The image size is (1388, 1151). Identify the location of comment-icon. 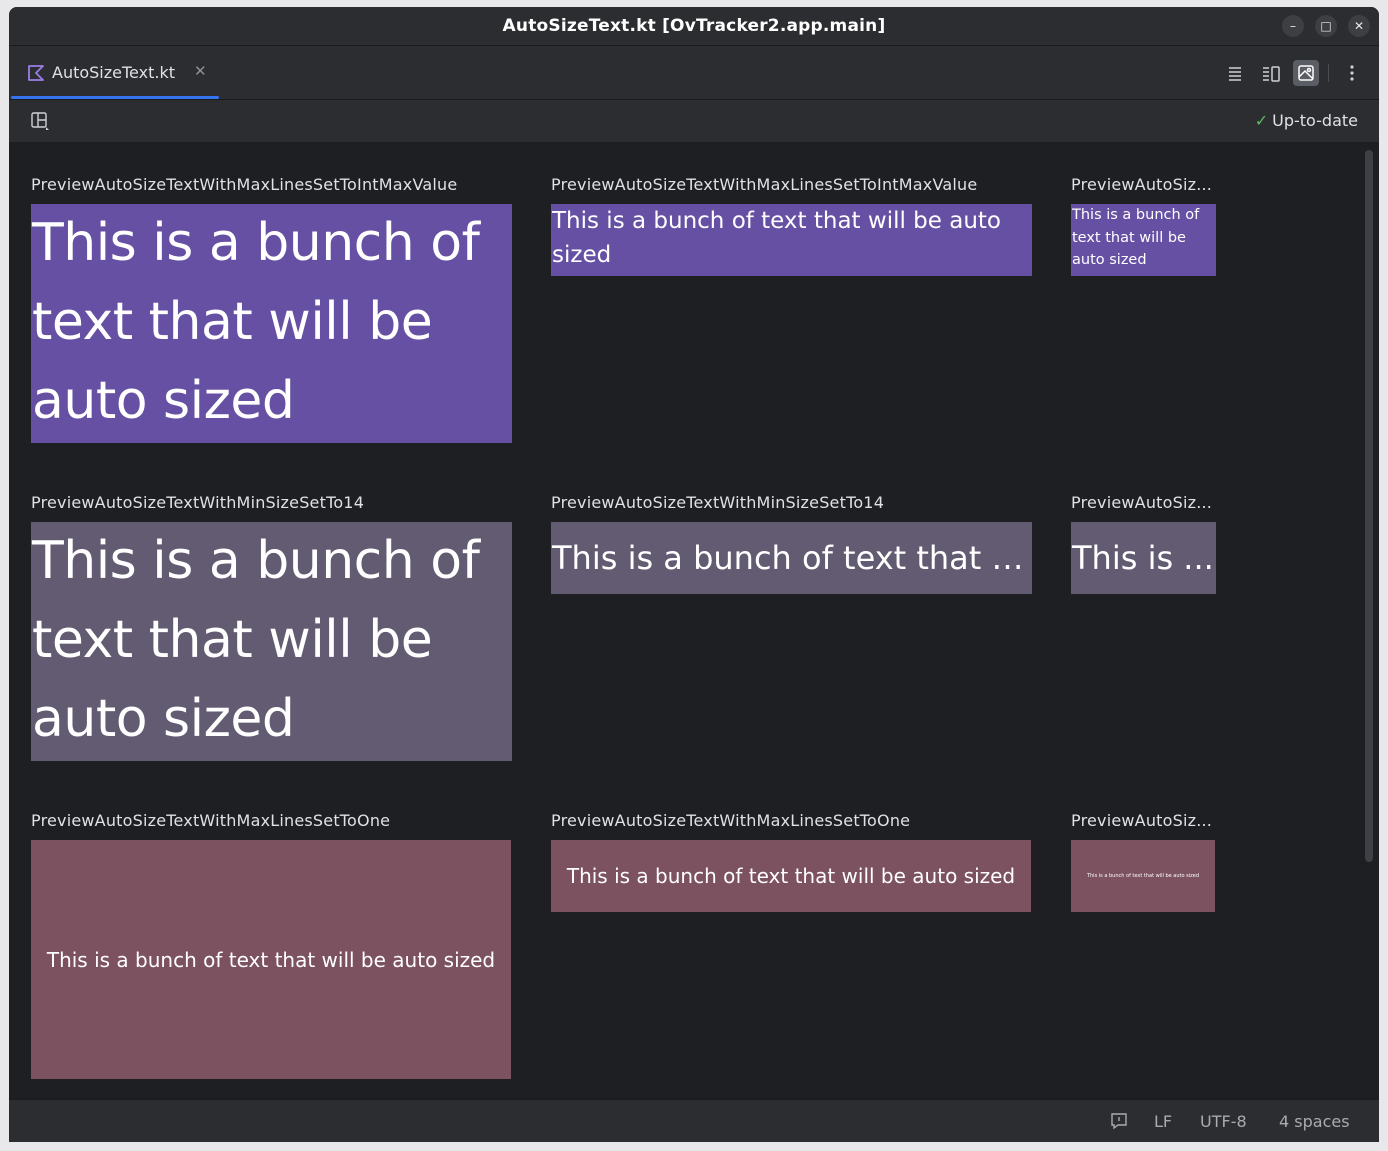
(1119, 1121).